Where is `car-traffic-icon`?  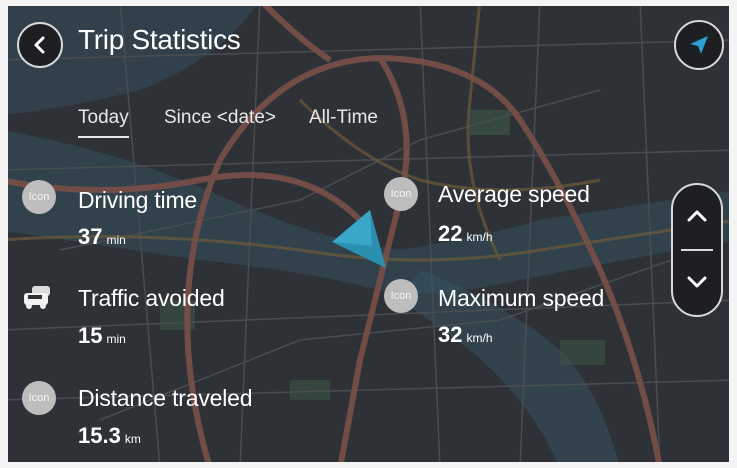 car-traffic-icon is located at coordinates (37, 297).